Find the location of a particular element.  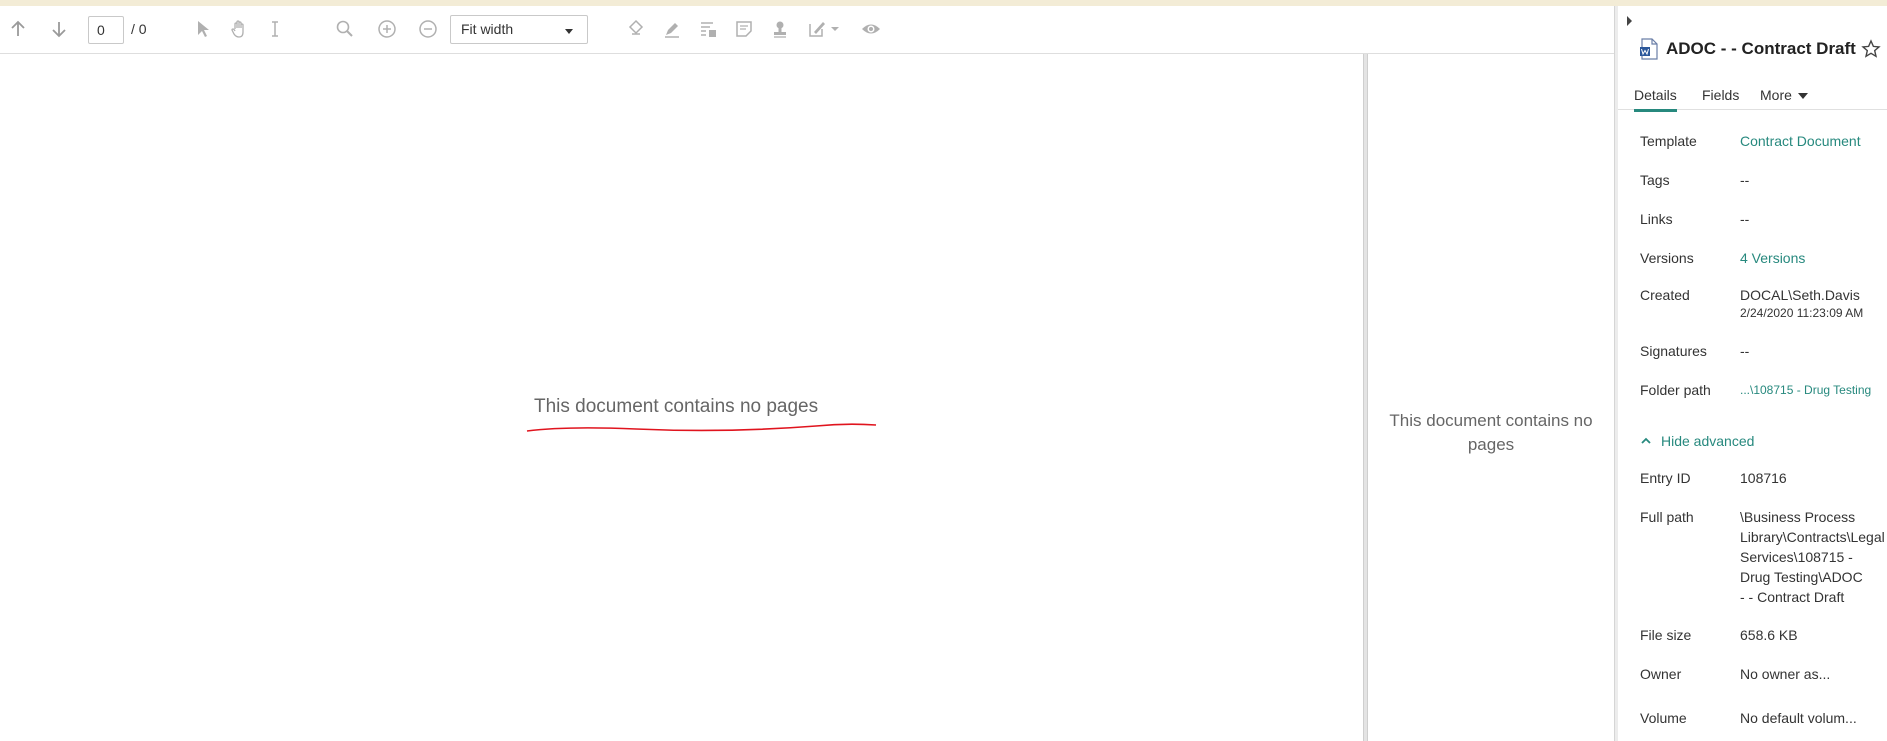

arrow-down-icon is located at coordinates (59, 29).